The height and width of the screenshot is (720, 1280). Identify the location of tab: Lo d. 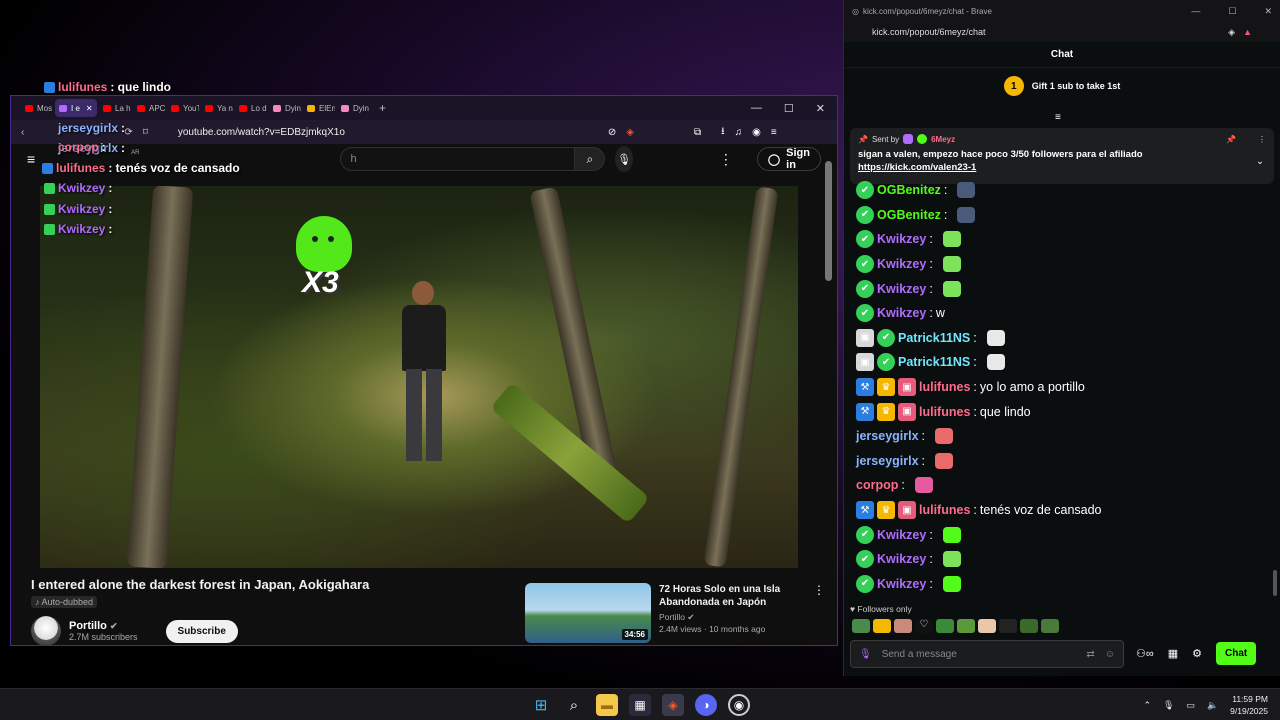
(251, 108).